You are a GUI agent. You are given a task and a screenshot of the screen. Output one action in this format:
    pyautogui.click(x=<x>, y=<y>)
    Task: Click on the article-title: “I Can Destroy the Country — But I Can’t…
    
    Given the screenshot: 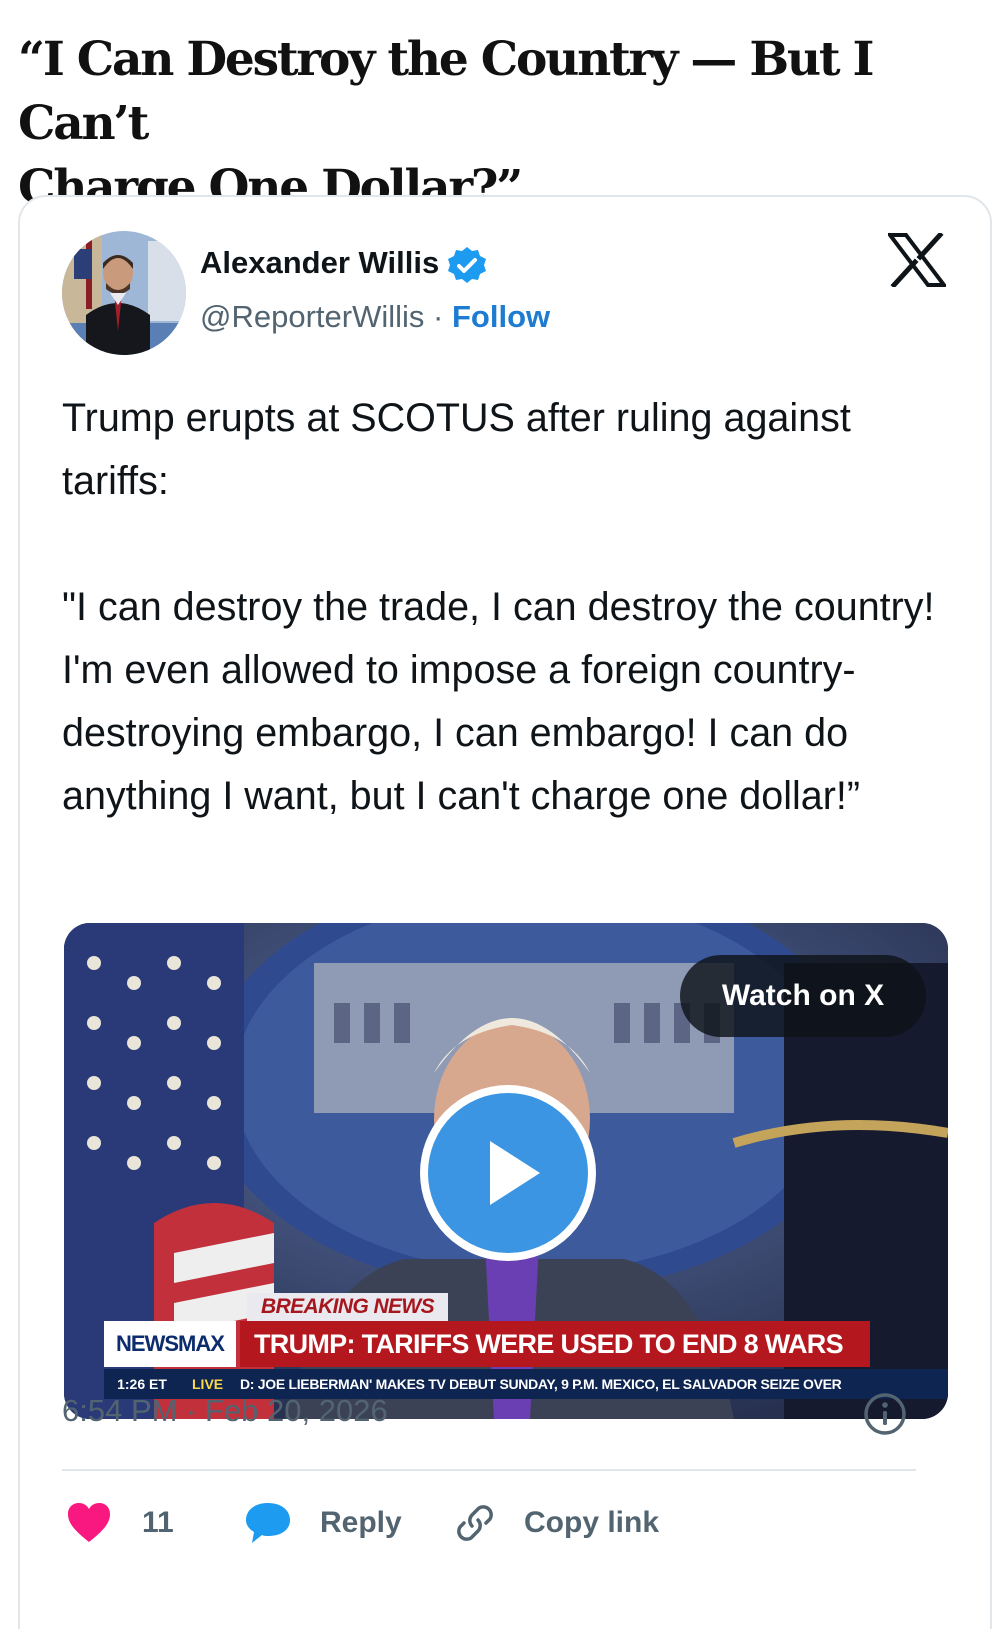 What is the action you would take?
    pyautogui.click(x=498, y=124)
    